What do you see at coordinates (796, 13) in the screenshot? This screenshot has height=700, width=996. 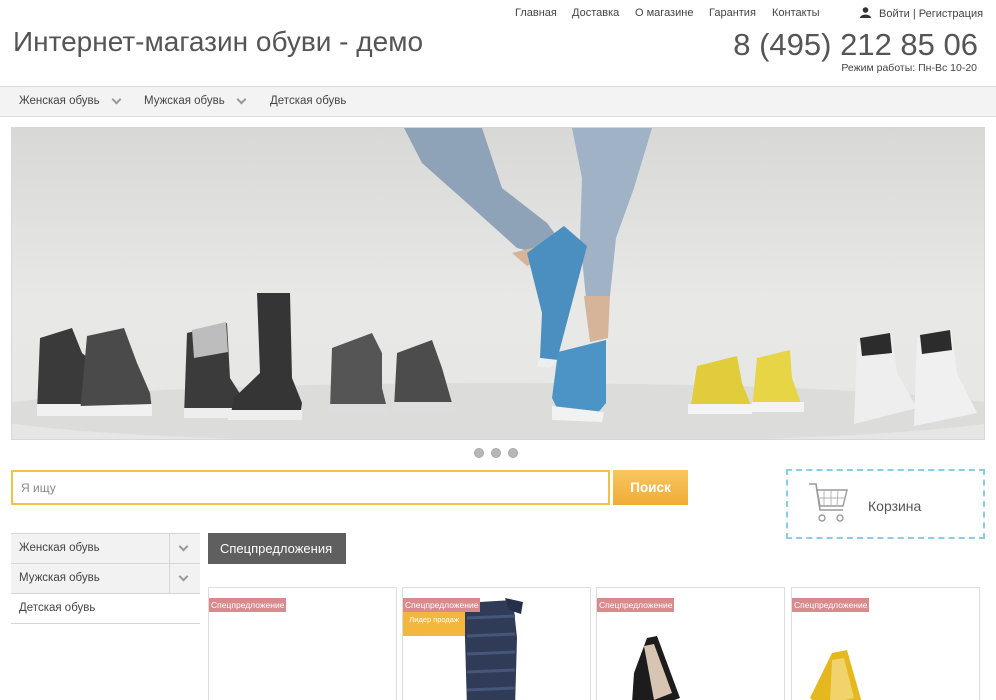 I see `top-nav-contacts: Контакты` at bounding box center [796, 13].